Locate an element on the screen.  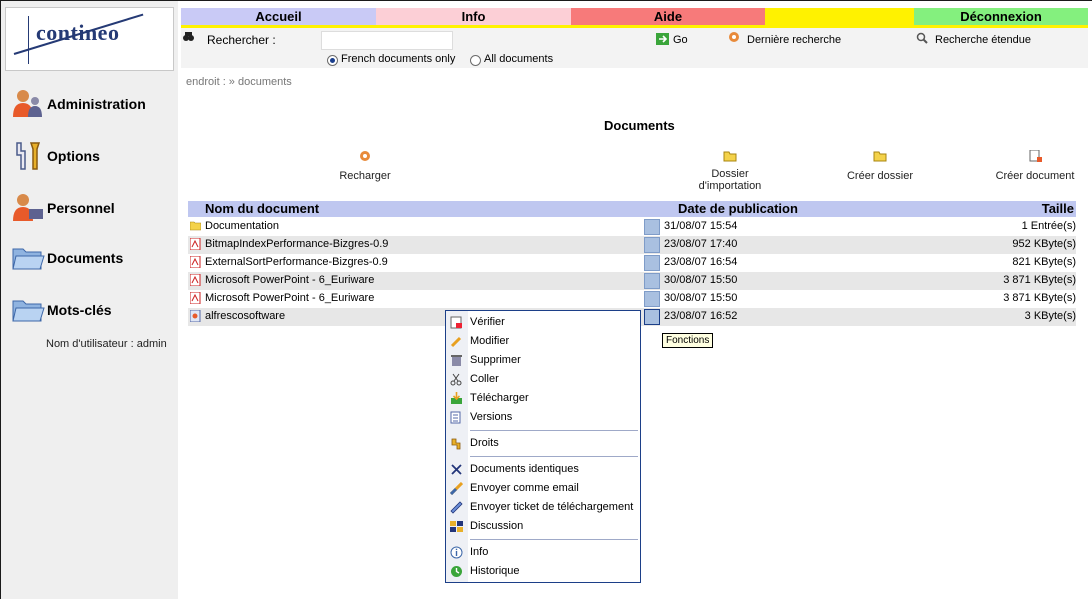
import-folder-action: Dossier d'importation is located at coordinates (730, 171).